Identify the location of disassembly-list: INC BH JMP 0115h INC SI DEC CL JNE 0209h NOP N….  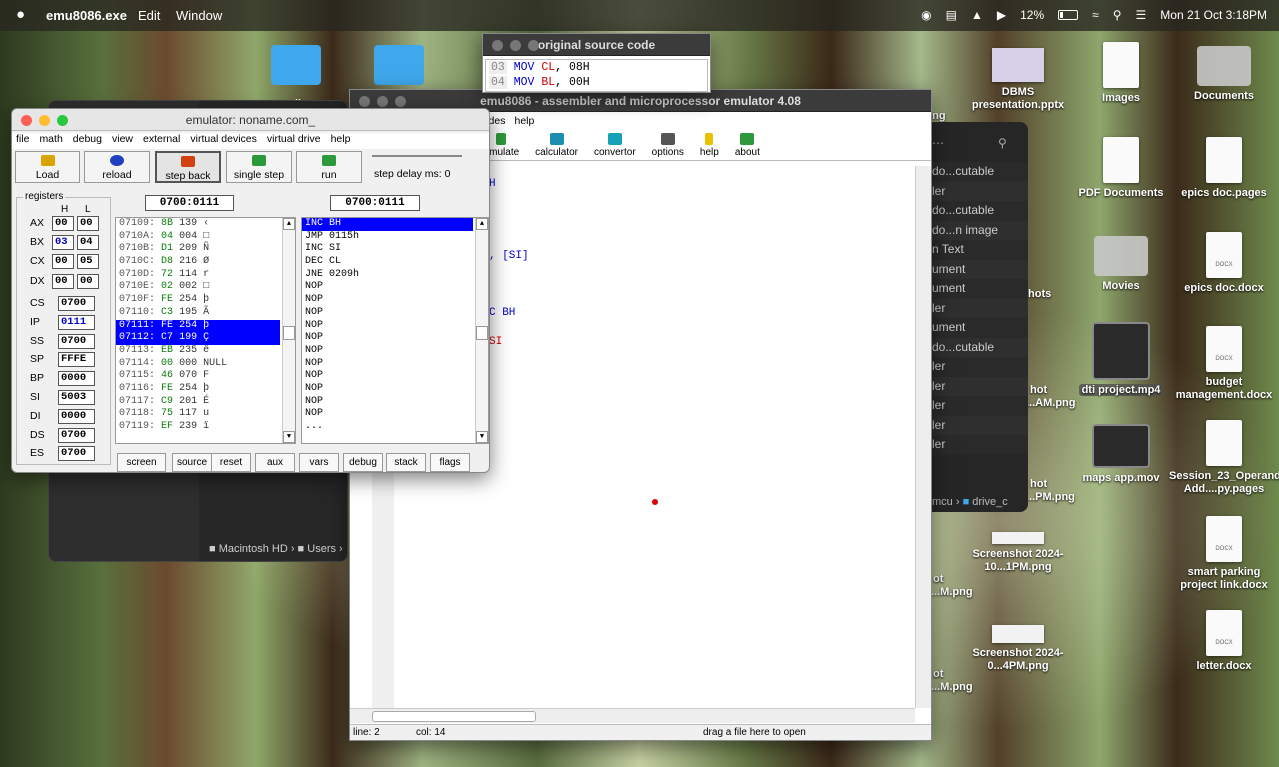
(395, 330).